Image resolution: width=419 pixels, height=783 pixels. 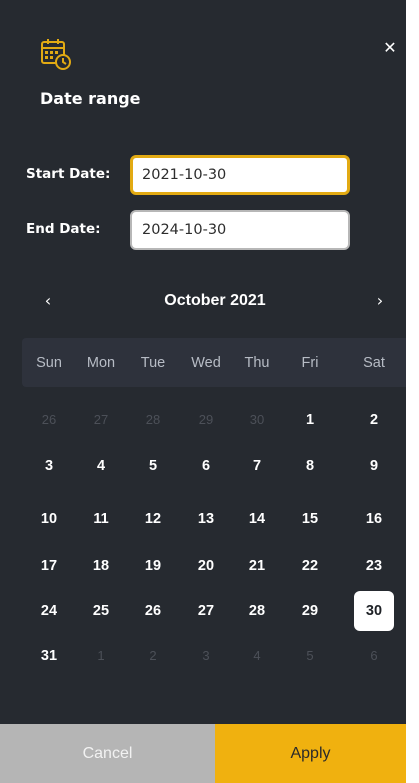 I want to click on calendar-day: 28, so click(x=257, y=611).